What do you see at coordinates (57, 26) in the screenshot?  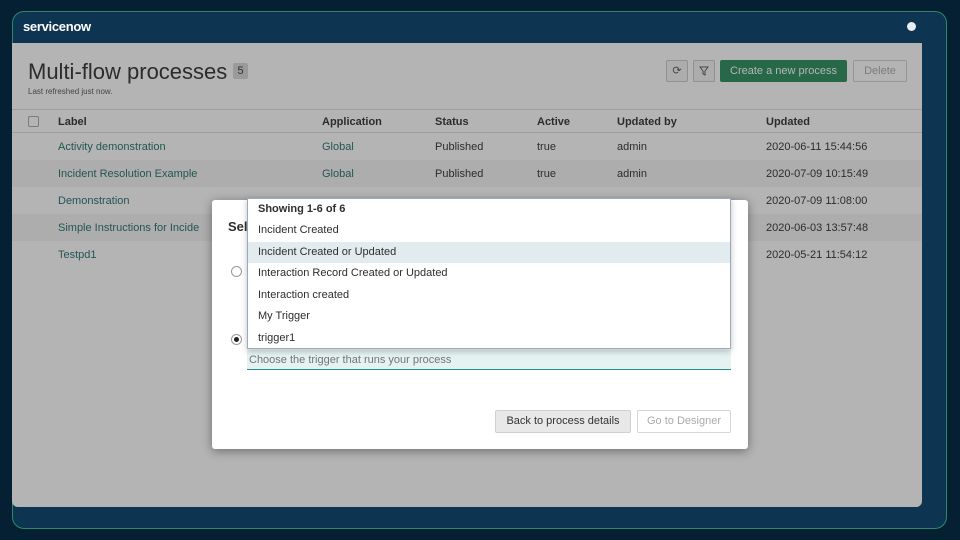 I see `servicenow-logo: servicenow` at bounding box center [57, 26].